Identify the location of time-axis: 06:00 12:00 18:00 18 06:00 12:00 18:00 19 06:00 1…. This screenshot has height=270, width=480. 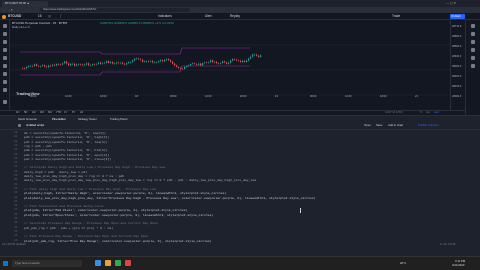
(230, 98).